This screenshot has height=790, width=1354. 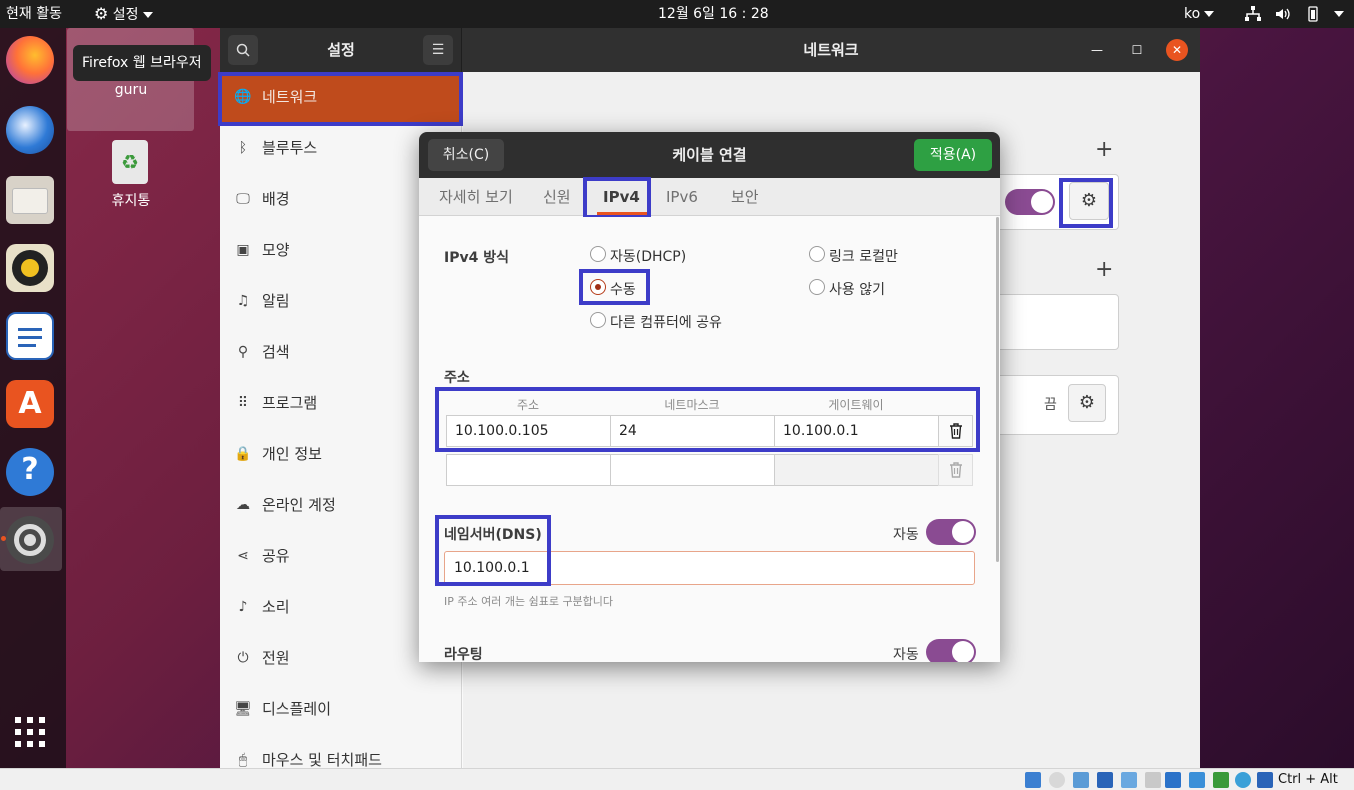 What do you see at coordinates (341, 50) in the screenshot?
I see `sidebar-header: 설정 ☰` at bounding box center [341, 50].